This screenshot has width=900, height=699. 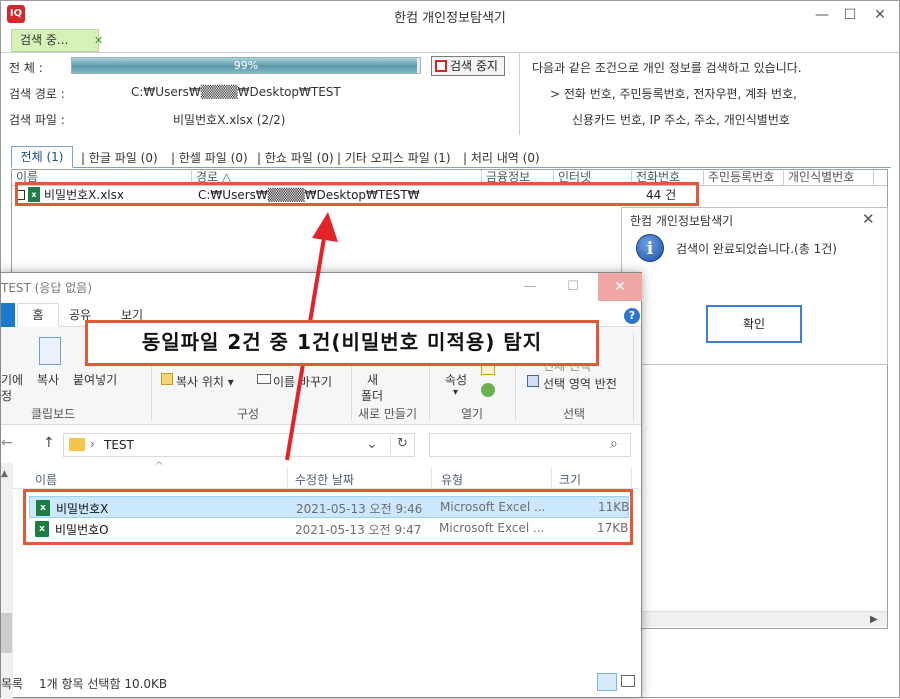 What do you see at coordinates (342, 343) in the screenshot?
I see `annotation-label: 동일파일 2건 중 1건(비밀번호 미적용) 탐지` at bounding box center [342, 343].